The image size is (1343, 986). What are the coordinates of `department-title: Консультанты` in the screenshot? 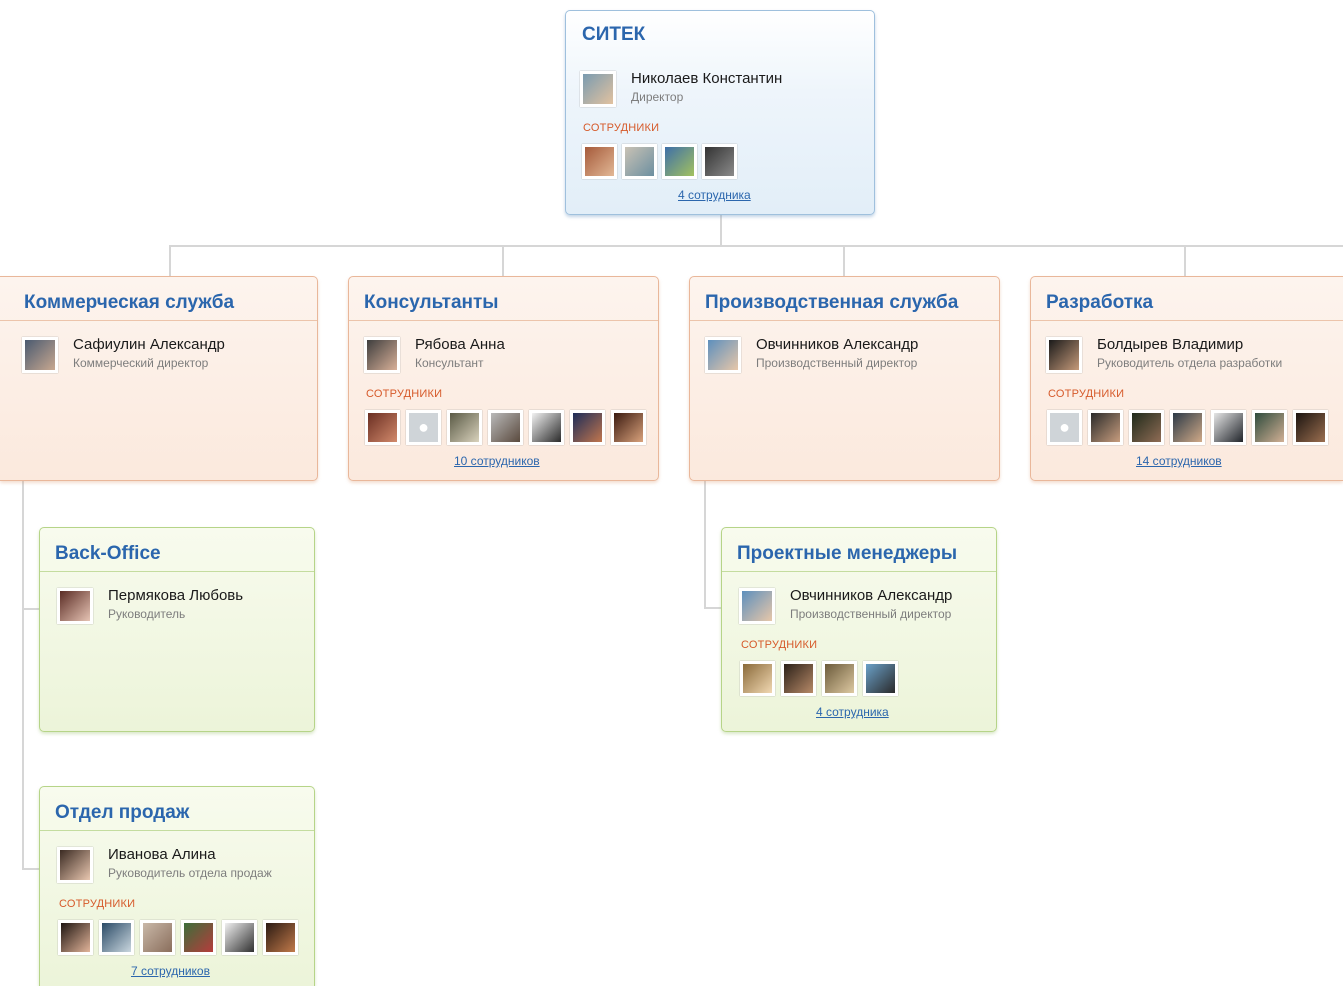 It's located at (431, 302).